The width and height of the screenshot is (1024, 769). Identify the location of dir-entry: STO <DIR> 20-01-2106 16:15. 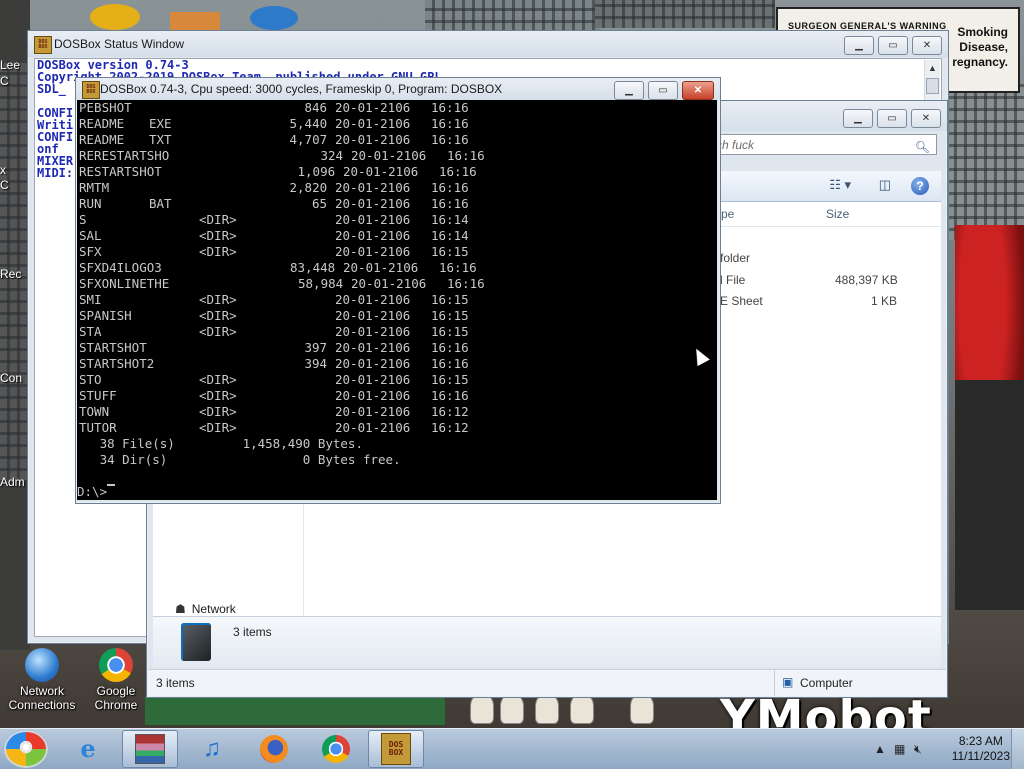
(397, 380).